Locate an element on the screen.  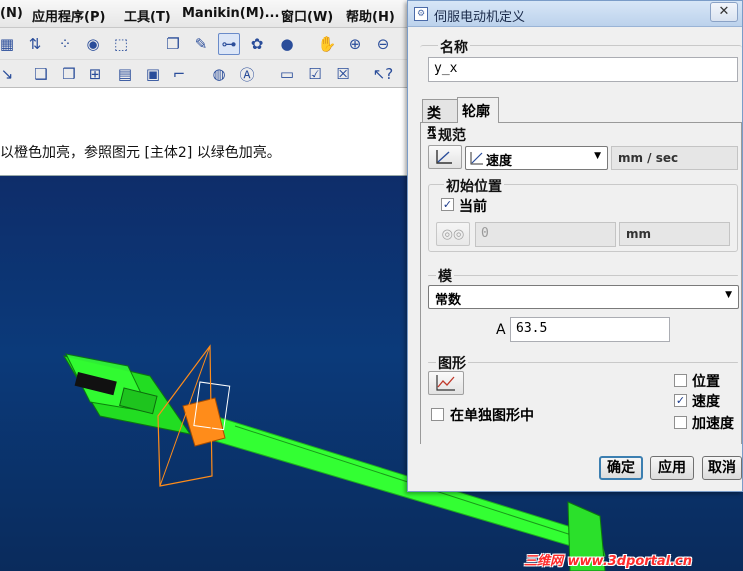
box-new-icon: ❑ is located at coordinates (41, 74).